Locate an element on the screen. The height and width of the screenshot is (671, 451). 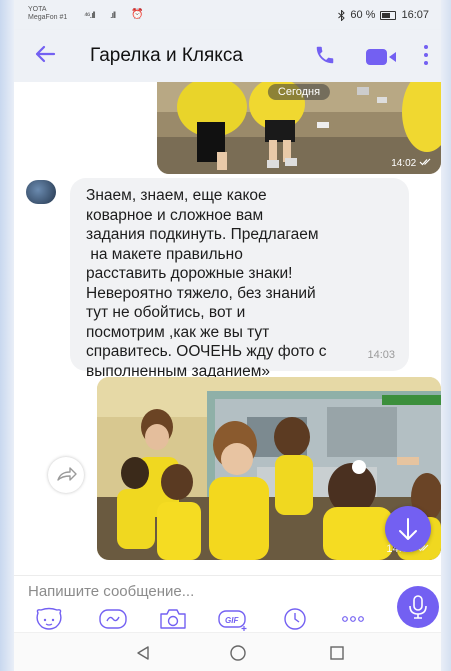
alarm-icon: ⏰ is located at coordinates (137, 14).